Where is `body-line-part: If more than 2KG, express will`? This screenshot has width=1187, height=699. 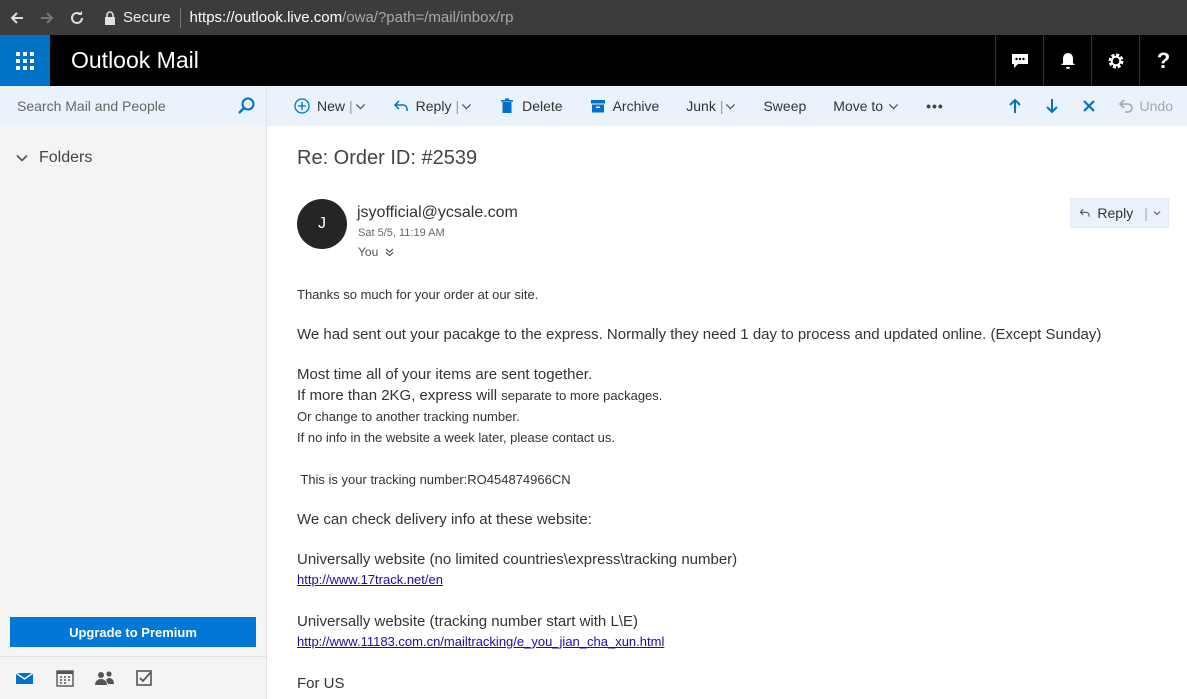
body-line-part: If more than 2KG, express will is located at coordinates (399, 395).